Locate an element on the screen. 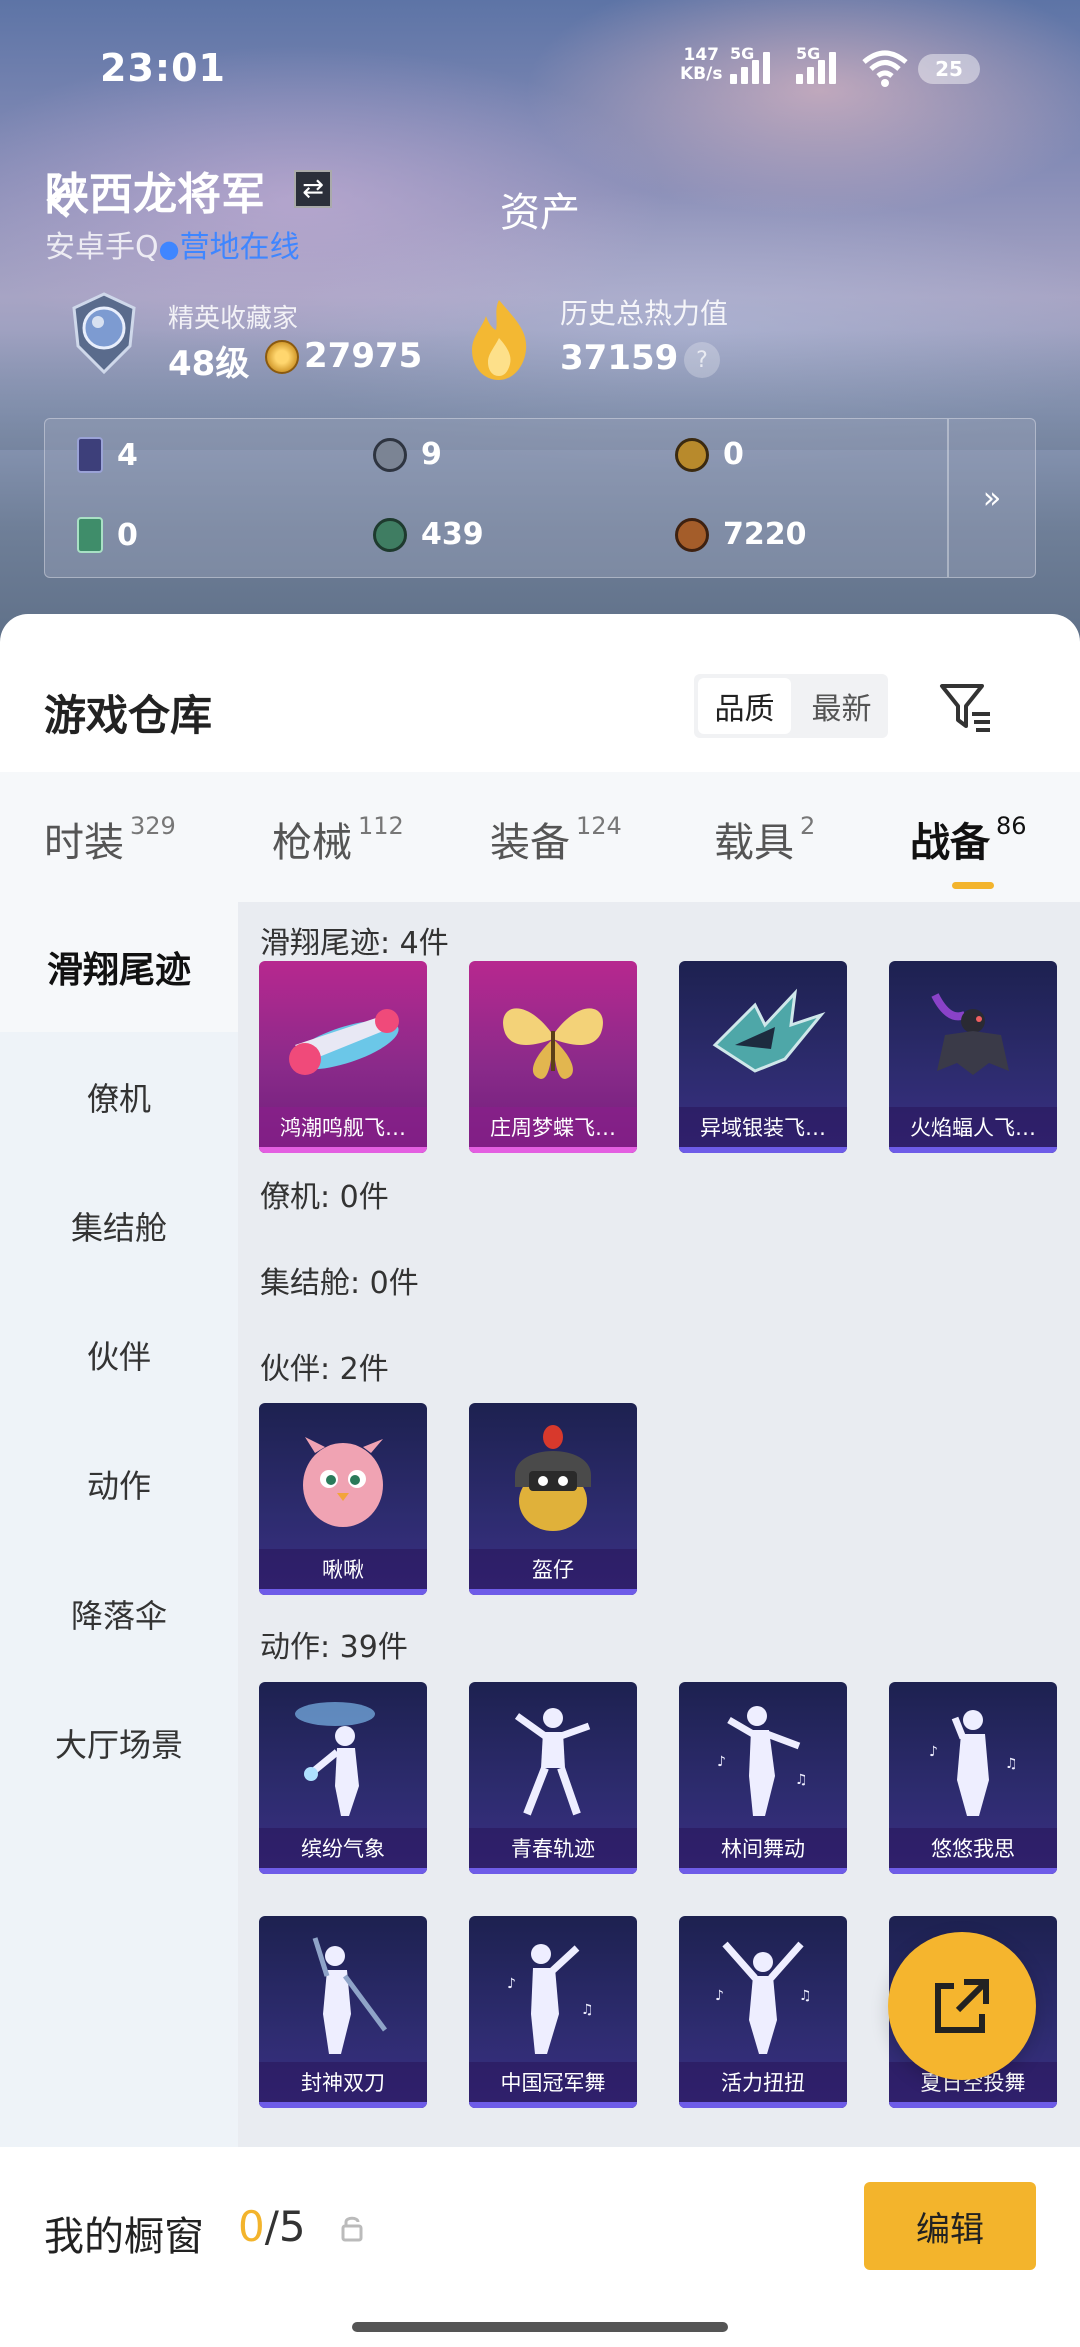 This screenshot has width=1080, height=2347. sort-newest-button: 最新 is located at coordinates (841, 706).